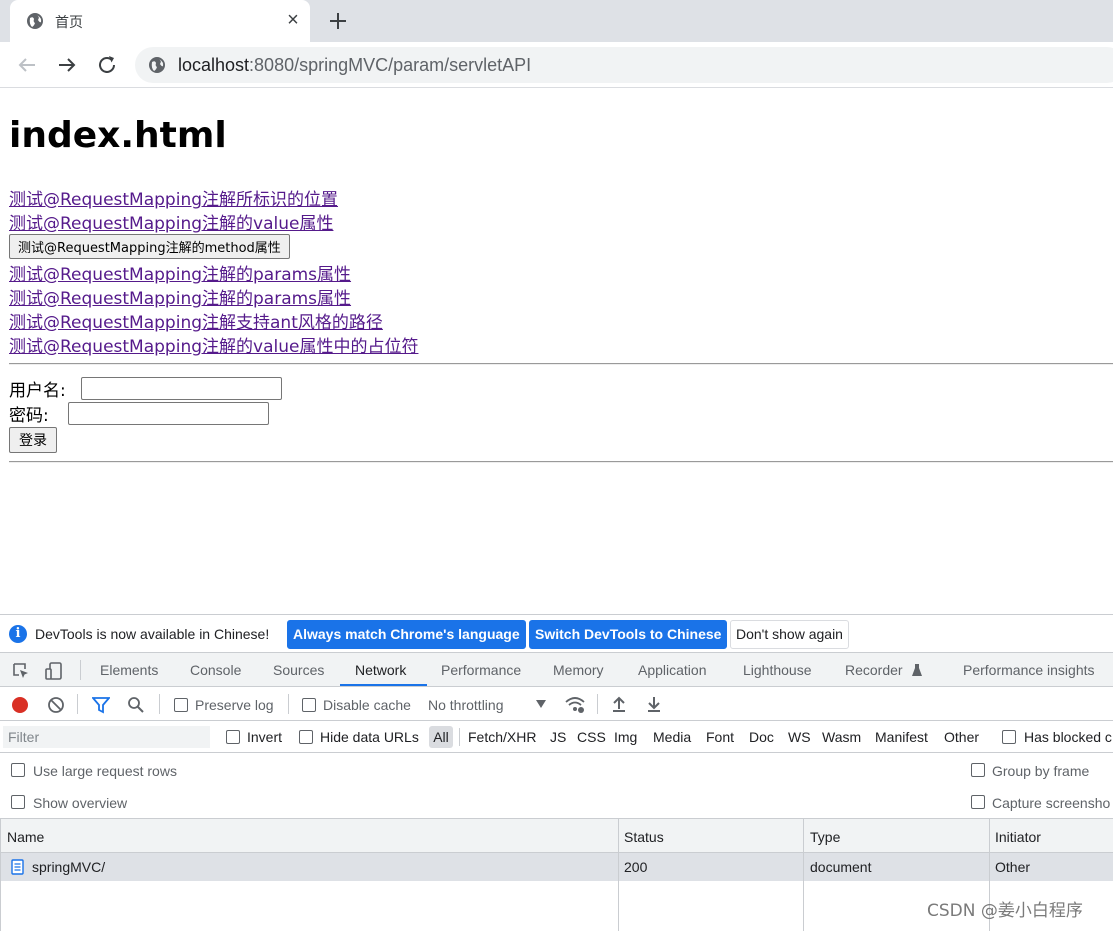  Describe the element at coordinates (406, 634) in the screenshot. I see `always-match-language-button: Always match Chrome's language` at that location.